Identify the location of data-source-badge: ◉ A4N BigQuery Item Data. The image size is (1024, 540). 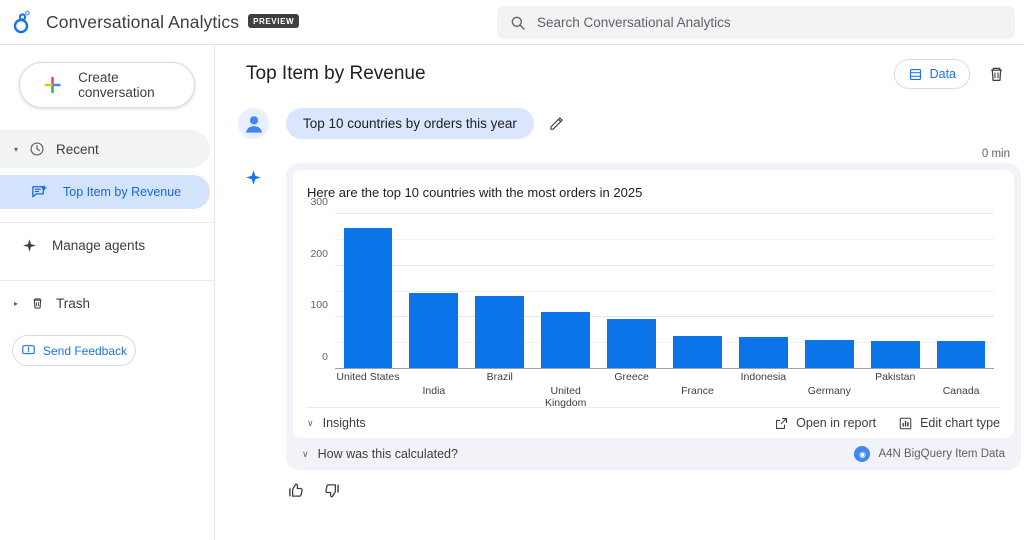
(929, 454).